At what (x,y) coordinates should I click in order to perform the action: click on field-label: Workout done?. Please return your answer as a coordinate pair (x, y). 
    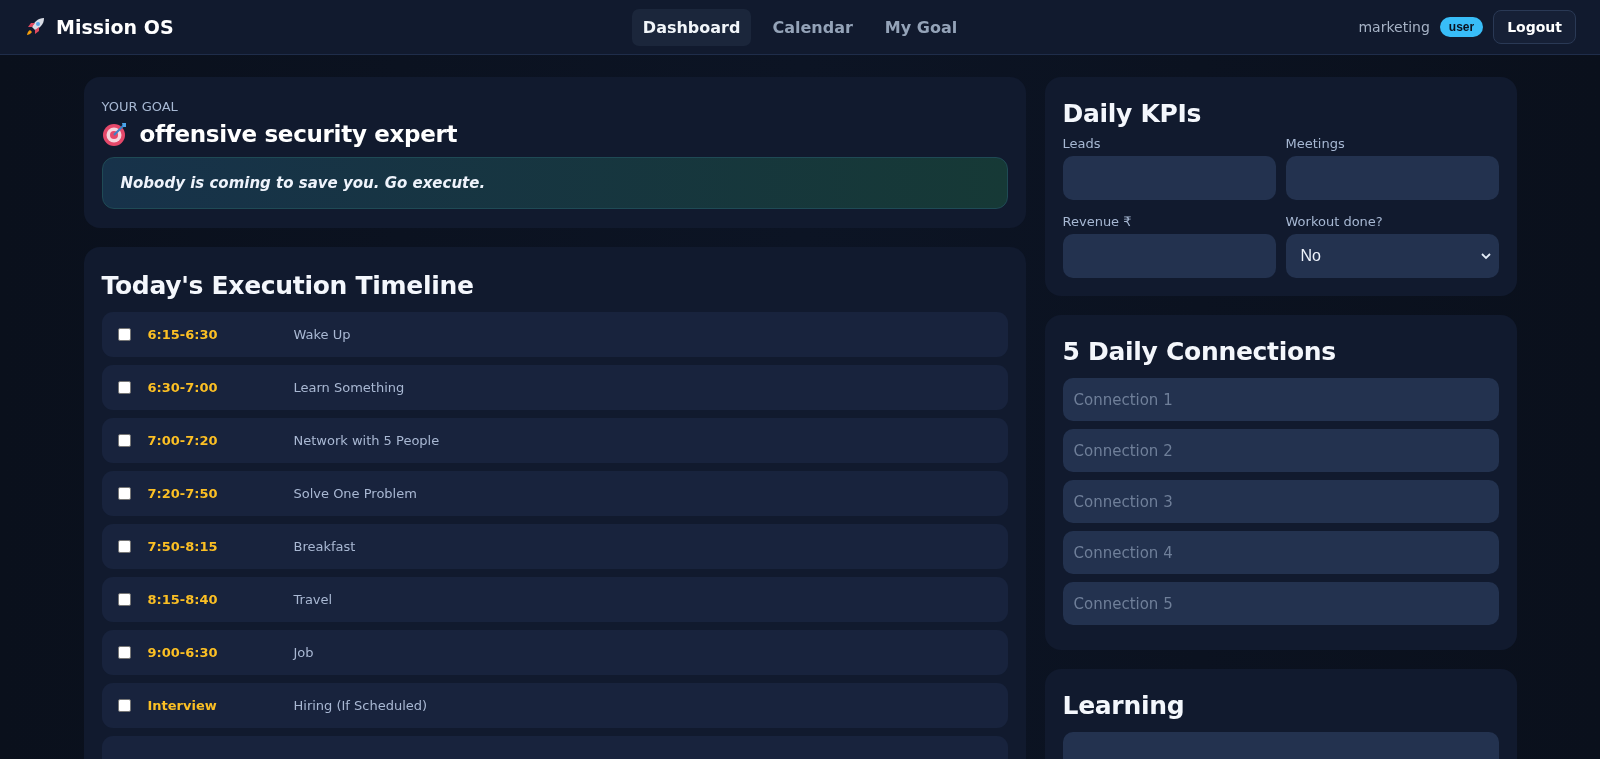
    Looking at the image, I should click on (1334, 221).